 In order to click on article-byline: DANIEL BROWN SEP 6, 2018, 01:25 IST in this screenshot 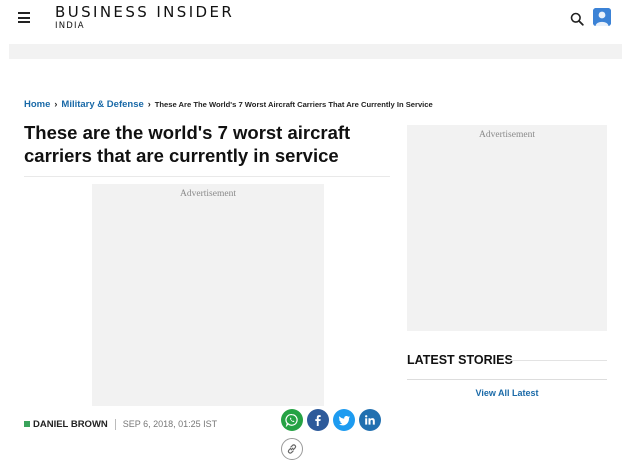, I will do `click(120, 424)`.